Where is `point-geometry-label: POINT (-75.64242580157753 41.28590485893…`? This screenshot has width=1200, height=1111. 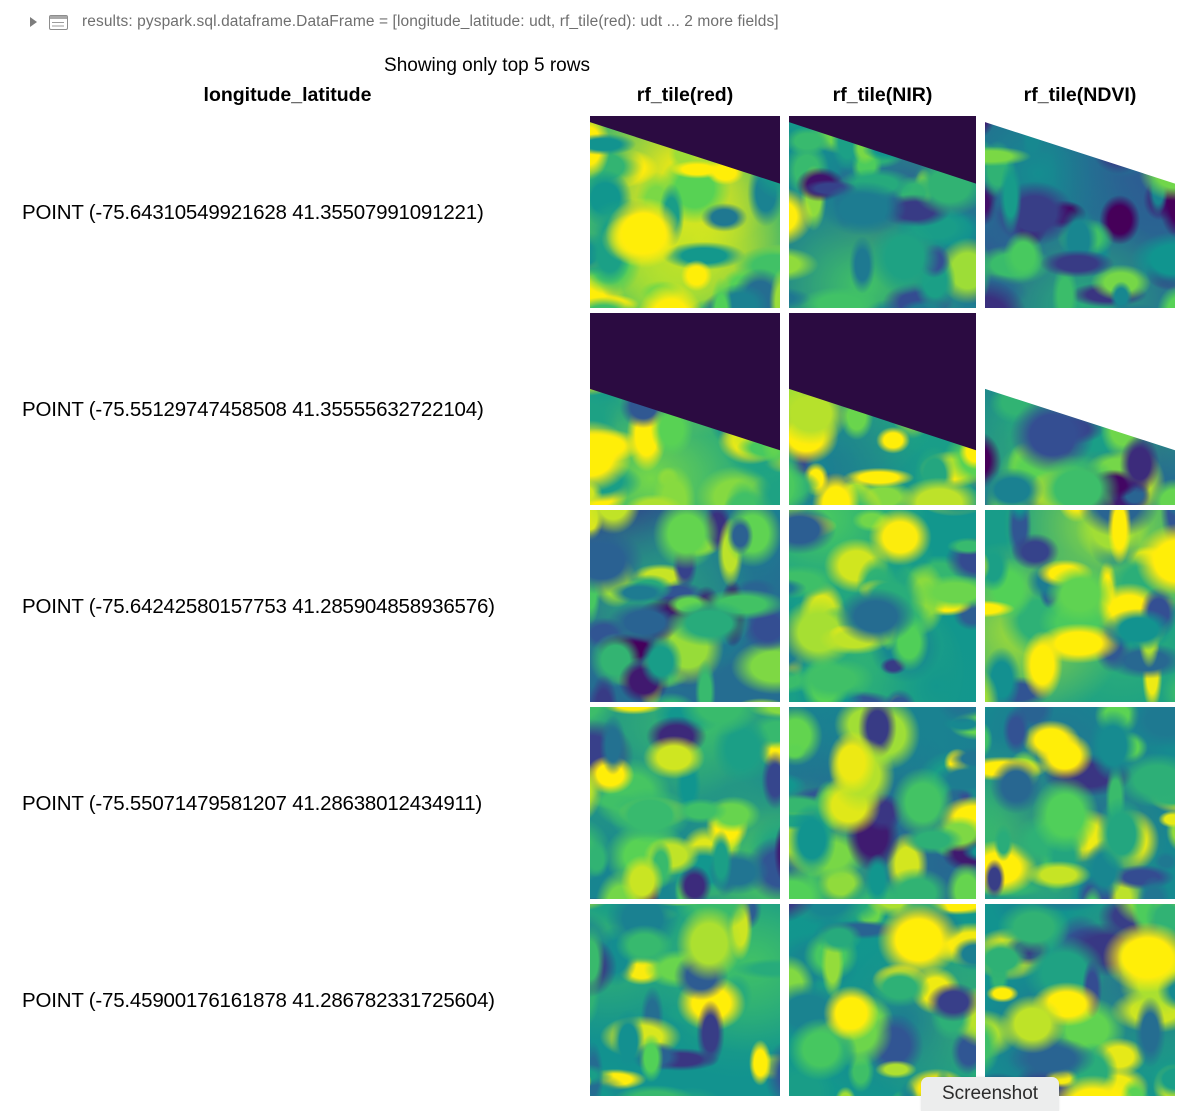
point-geometry-label: POINT (-75.64242580157753 41.28590485893… is located at coordinates (258, 606).